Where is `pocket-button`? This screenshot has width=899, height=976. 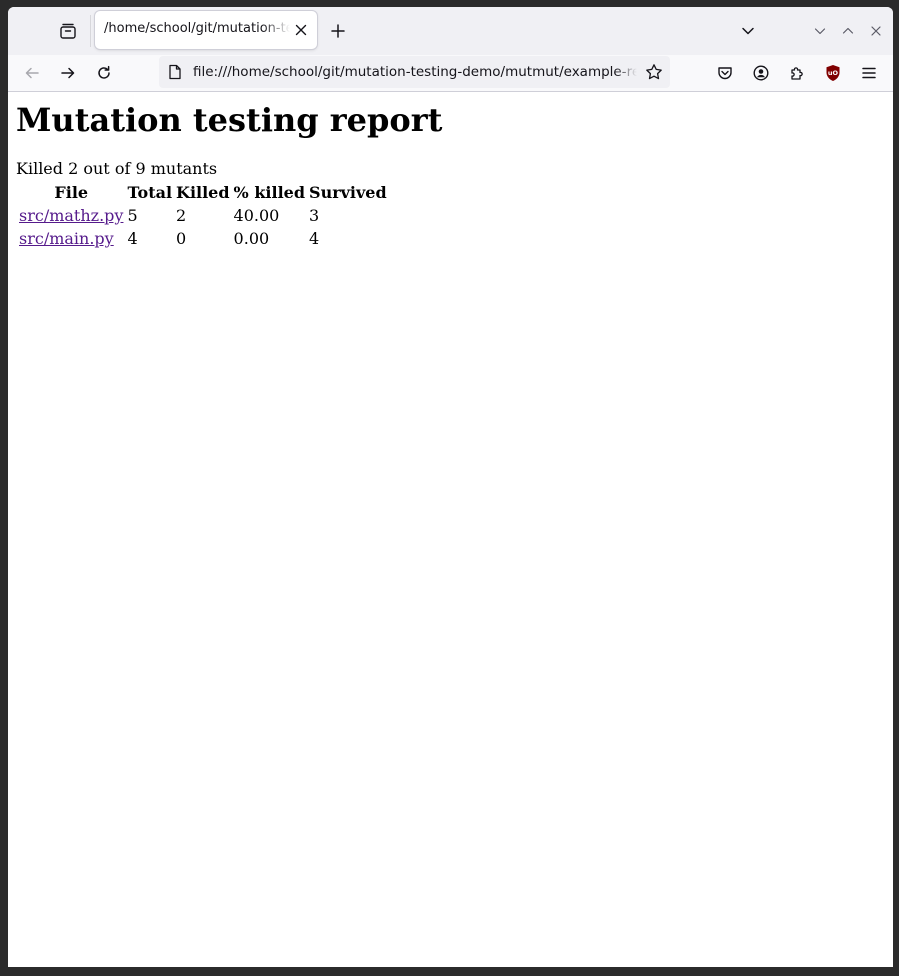 pocket-button is located at coordinates (725, 73).